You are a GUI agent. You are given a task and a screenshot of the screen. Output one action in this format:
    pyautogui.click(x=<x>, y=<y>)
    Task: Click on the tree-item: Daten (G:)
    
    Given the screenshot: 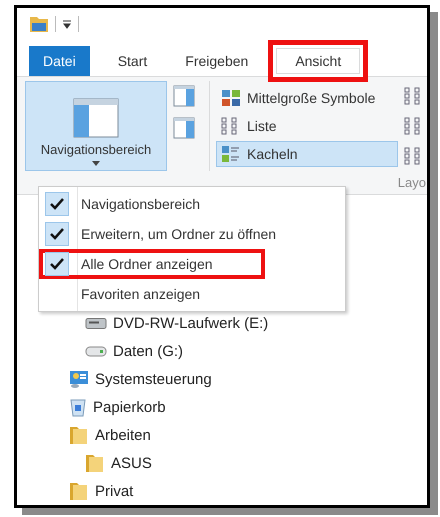 What is the action you would take?
    pyautogui.click(x=222, y=351)
    